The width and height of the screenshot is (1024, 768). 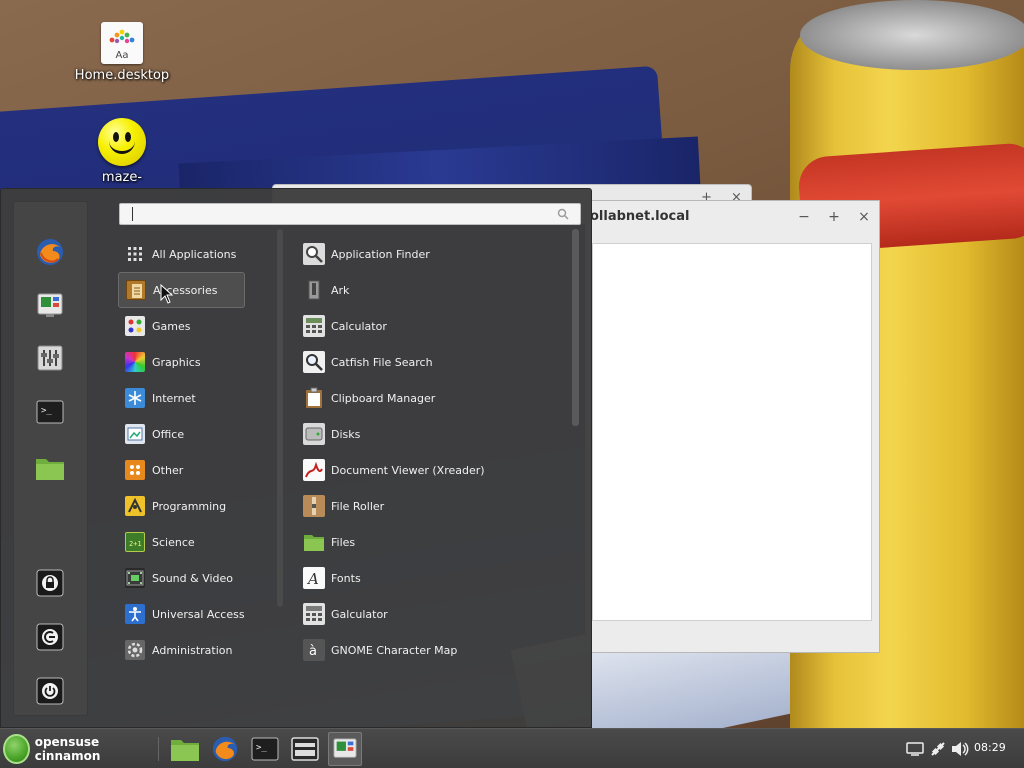 What do you see at coordinates (432, 290) in the screenshot?
I see `app-ark: Ark` at bounding box center [432, 290].